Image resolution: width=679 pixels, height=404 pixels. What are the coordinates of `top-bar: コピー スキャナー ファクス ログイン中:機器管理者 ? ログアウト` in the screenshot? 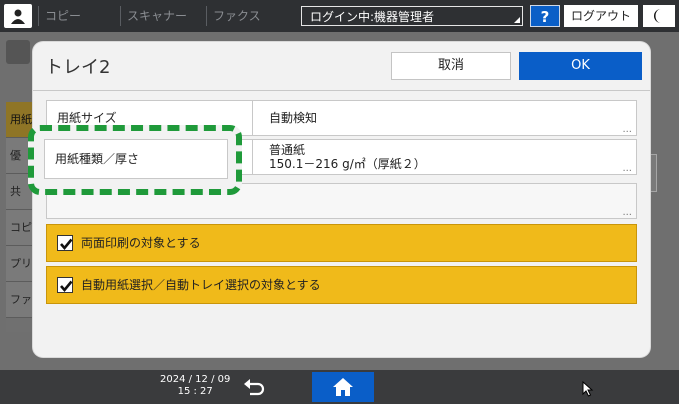 It's located at (339, 16).